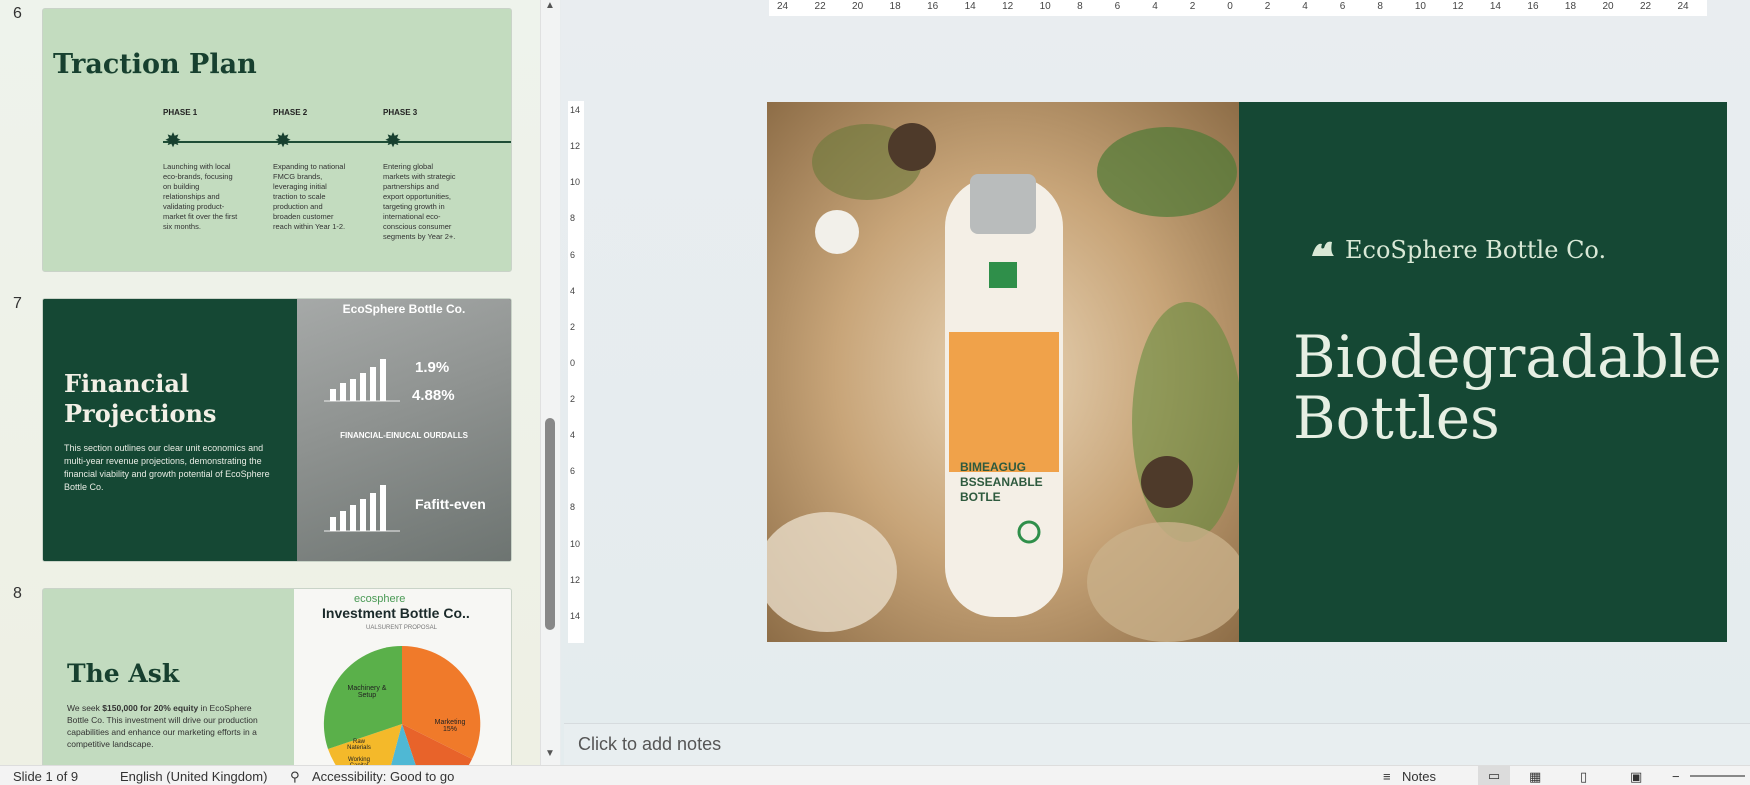  I want to click on slide-sorter-icon: ▦, so click(1535, 777).